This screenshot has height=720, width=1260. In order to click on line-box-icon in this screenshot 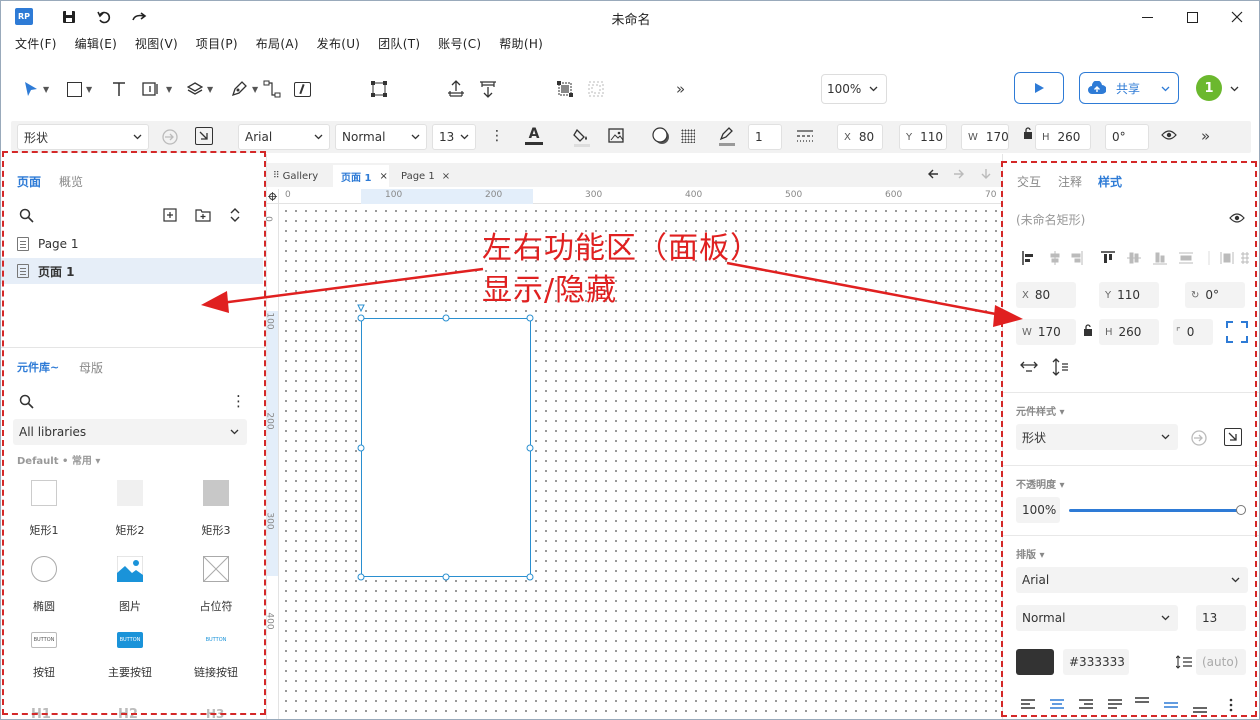, I will do `click(302, 89)`.